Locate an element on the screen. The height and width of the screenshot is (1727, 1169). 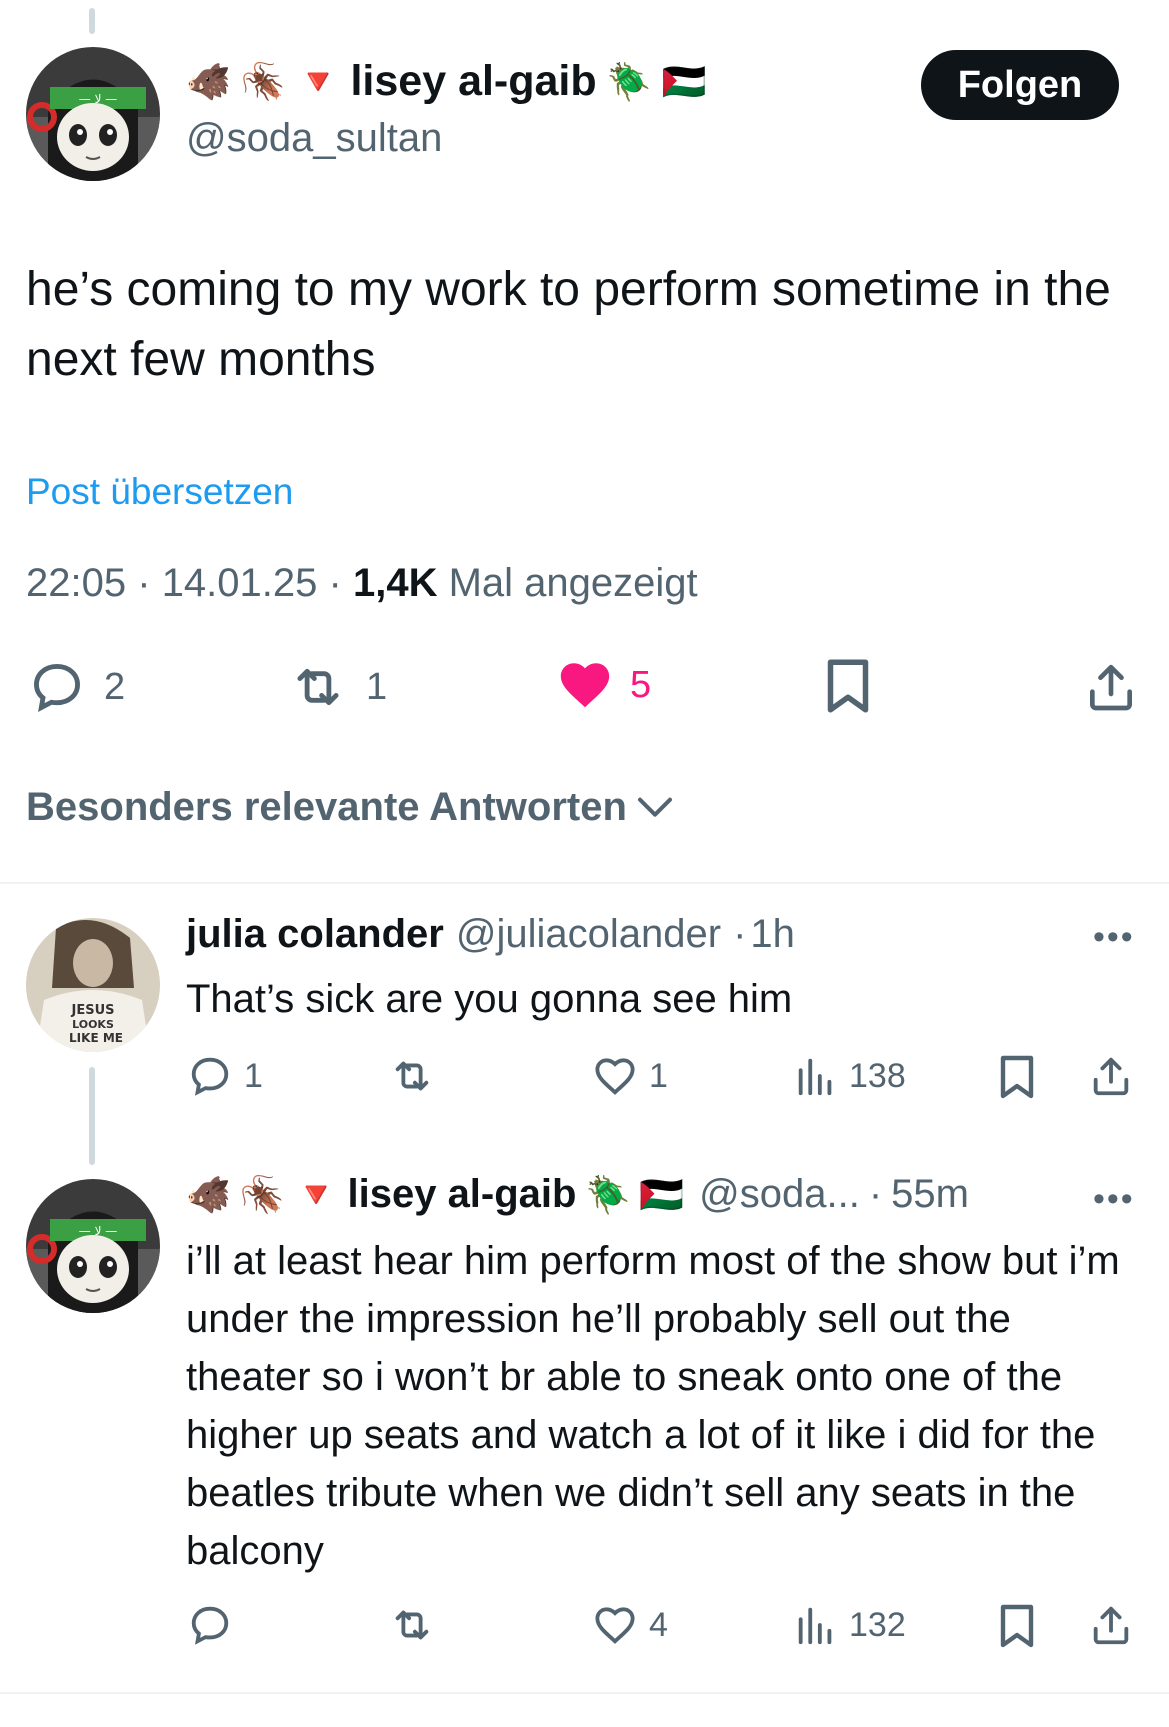
like-count: 5 is located at coordinates (641, 684).